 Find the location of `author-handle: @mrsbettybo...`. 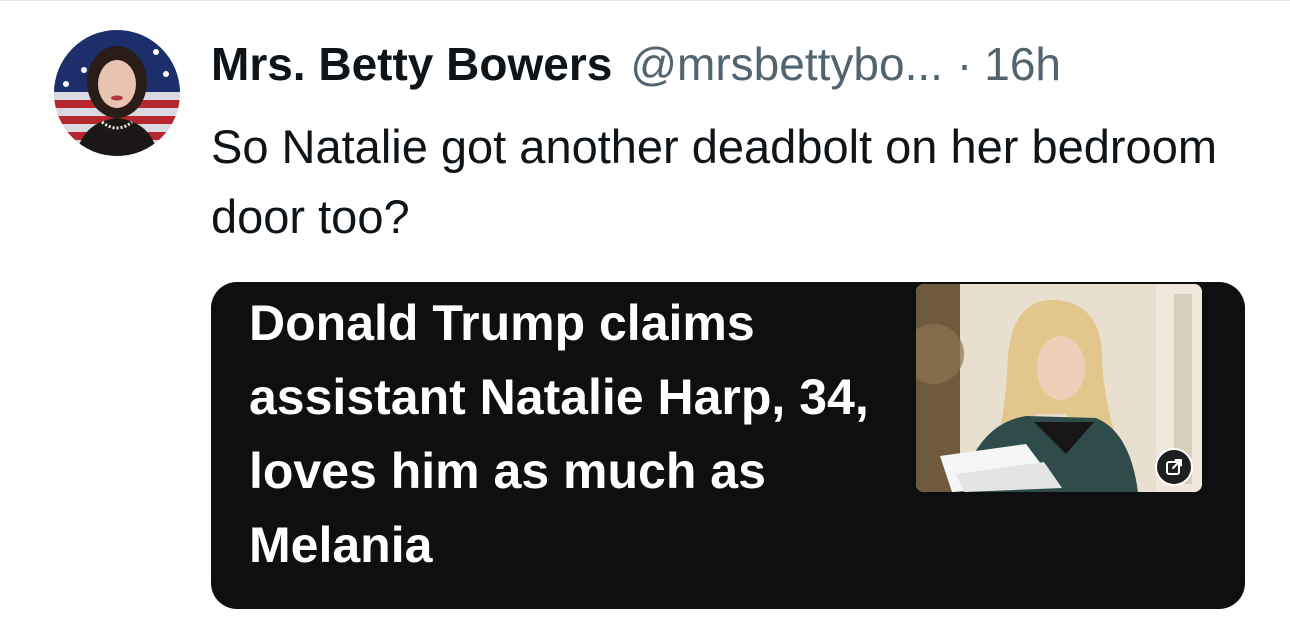

author-handle: @mrsbettybo... is located at coordinates (786, 64).